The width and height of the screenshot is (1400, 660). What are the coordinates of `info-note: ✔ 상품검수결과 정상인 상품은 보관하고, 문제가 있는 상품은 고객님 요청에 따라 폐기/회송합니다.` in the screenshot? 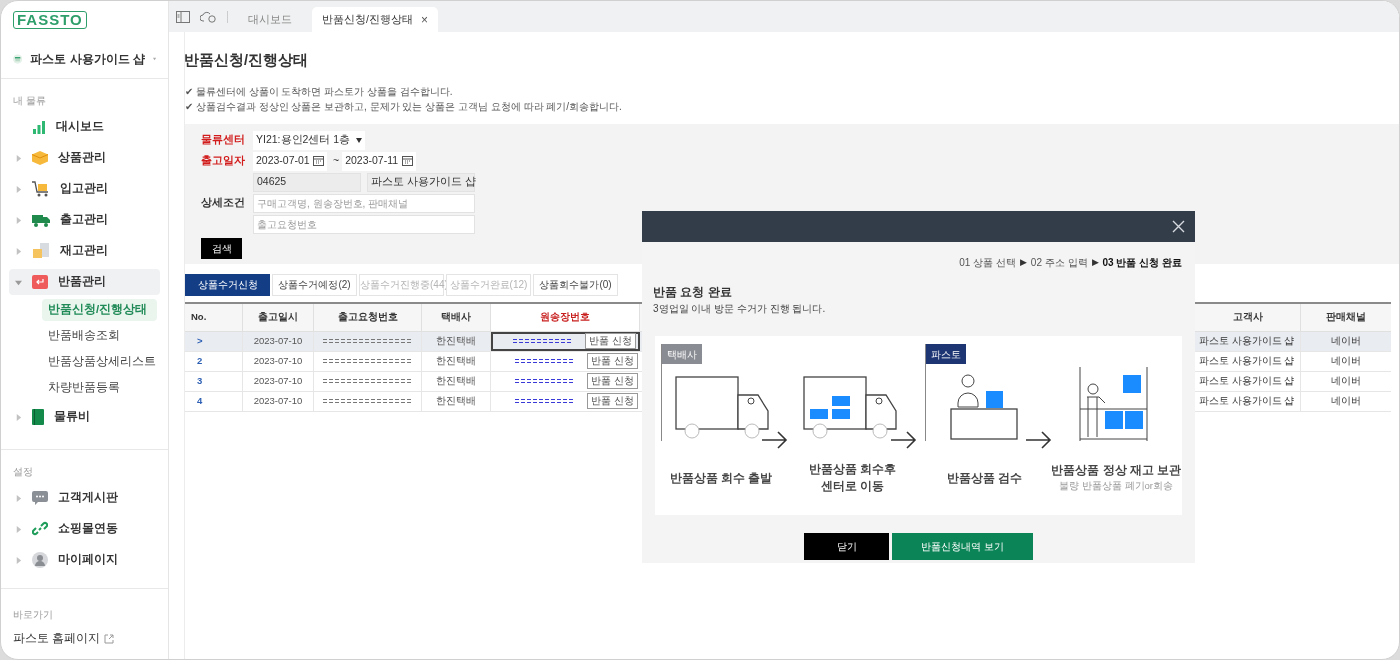 It's located at (404, 106).